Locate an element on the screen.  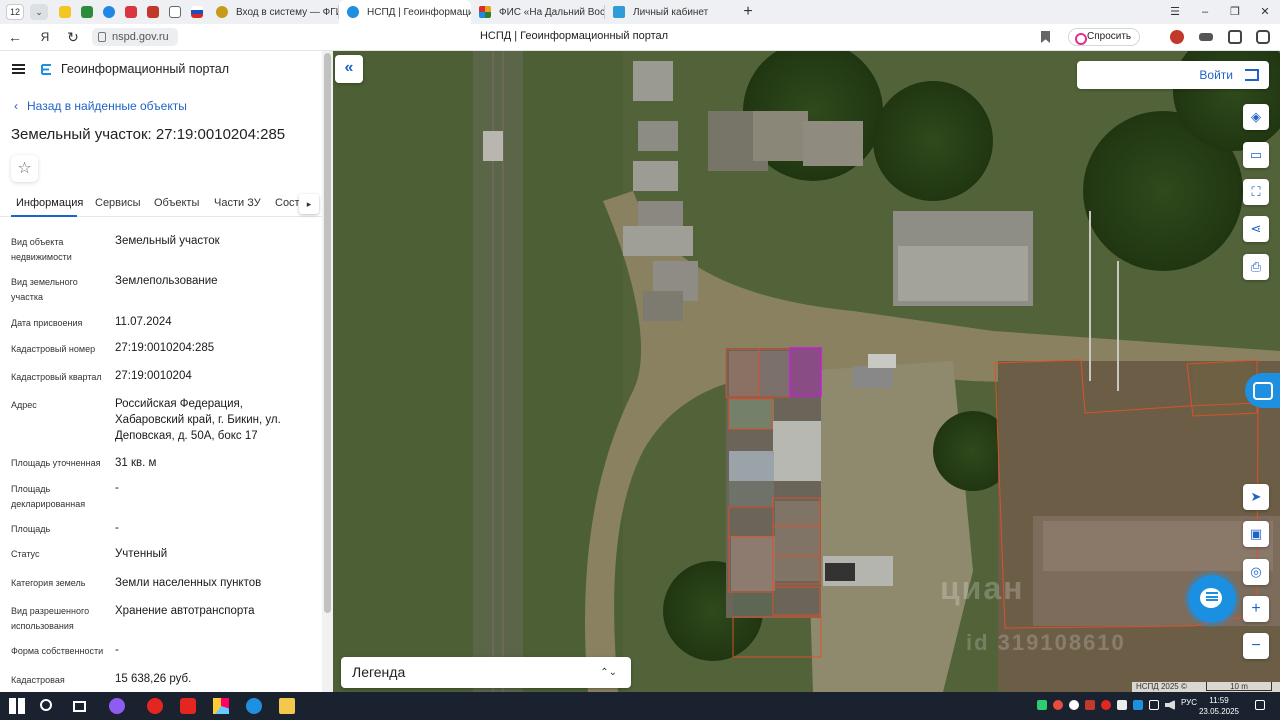
search-icon is located at coordinates (46, 705).